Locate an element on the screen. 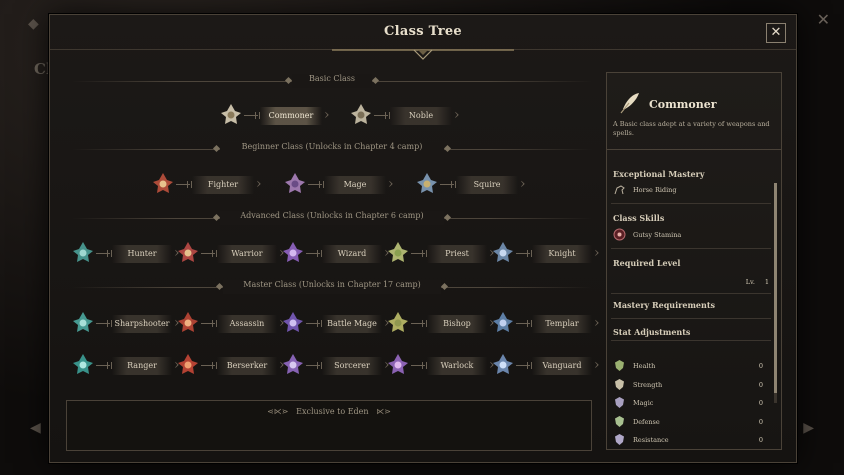  back-arrow-icon: ◆ is located at coordinates (33, 24).